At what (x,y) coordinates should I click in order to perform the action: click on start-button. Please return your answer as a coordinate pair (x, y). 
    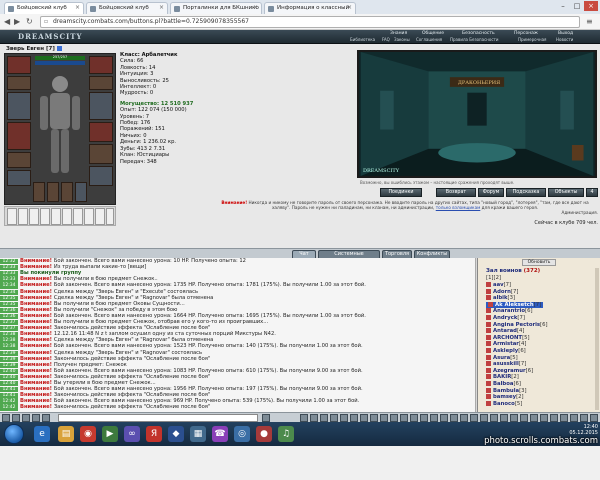
    Looking at the image, I should click on (14, 434).